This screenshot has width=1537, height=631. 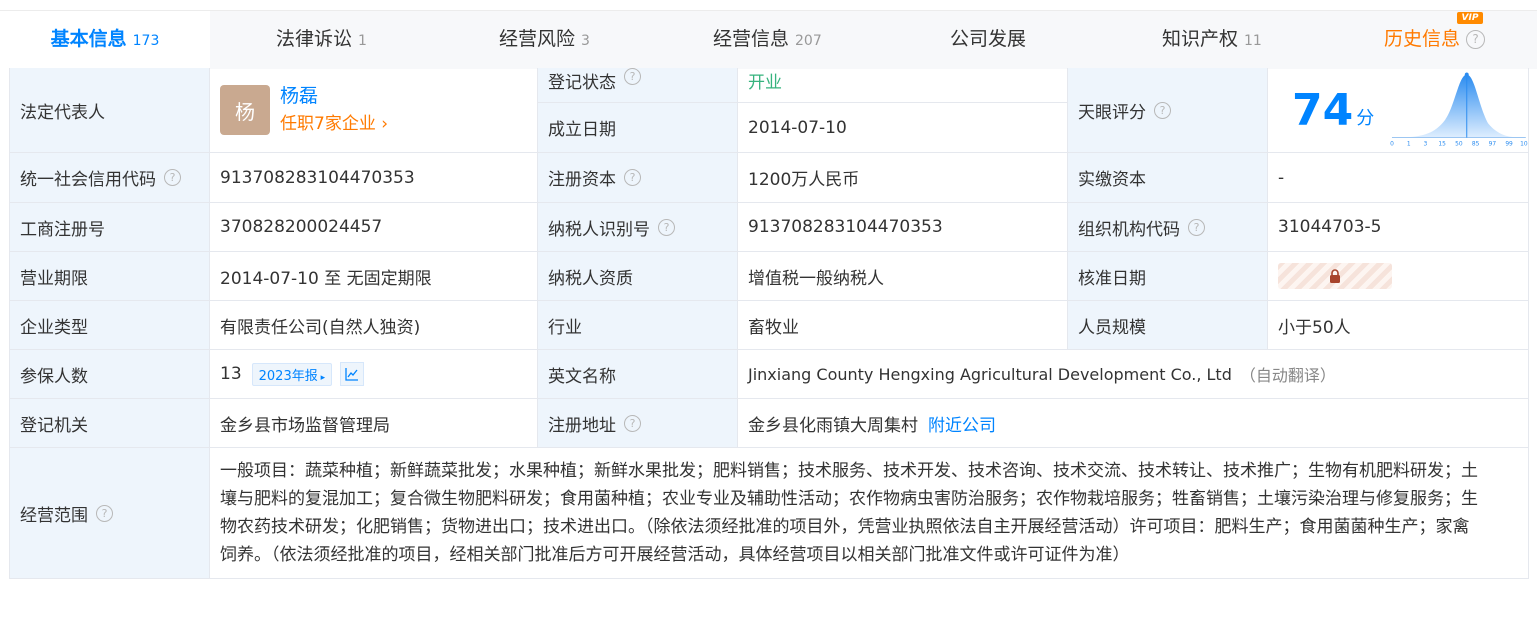 What do you see at coordinates (110, 110) in the screenshot?
I see `label-legal-rep: 法定代表人` at bounding box center [110, 110].